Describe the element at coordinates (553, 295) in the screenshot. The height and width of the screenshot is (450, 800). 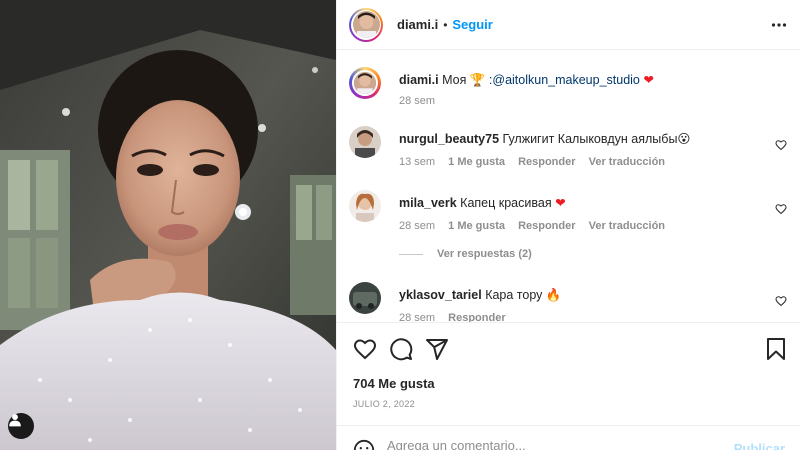
I see `fire-emoji: 🔥` at that location.